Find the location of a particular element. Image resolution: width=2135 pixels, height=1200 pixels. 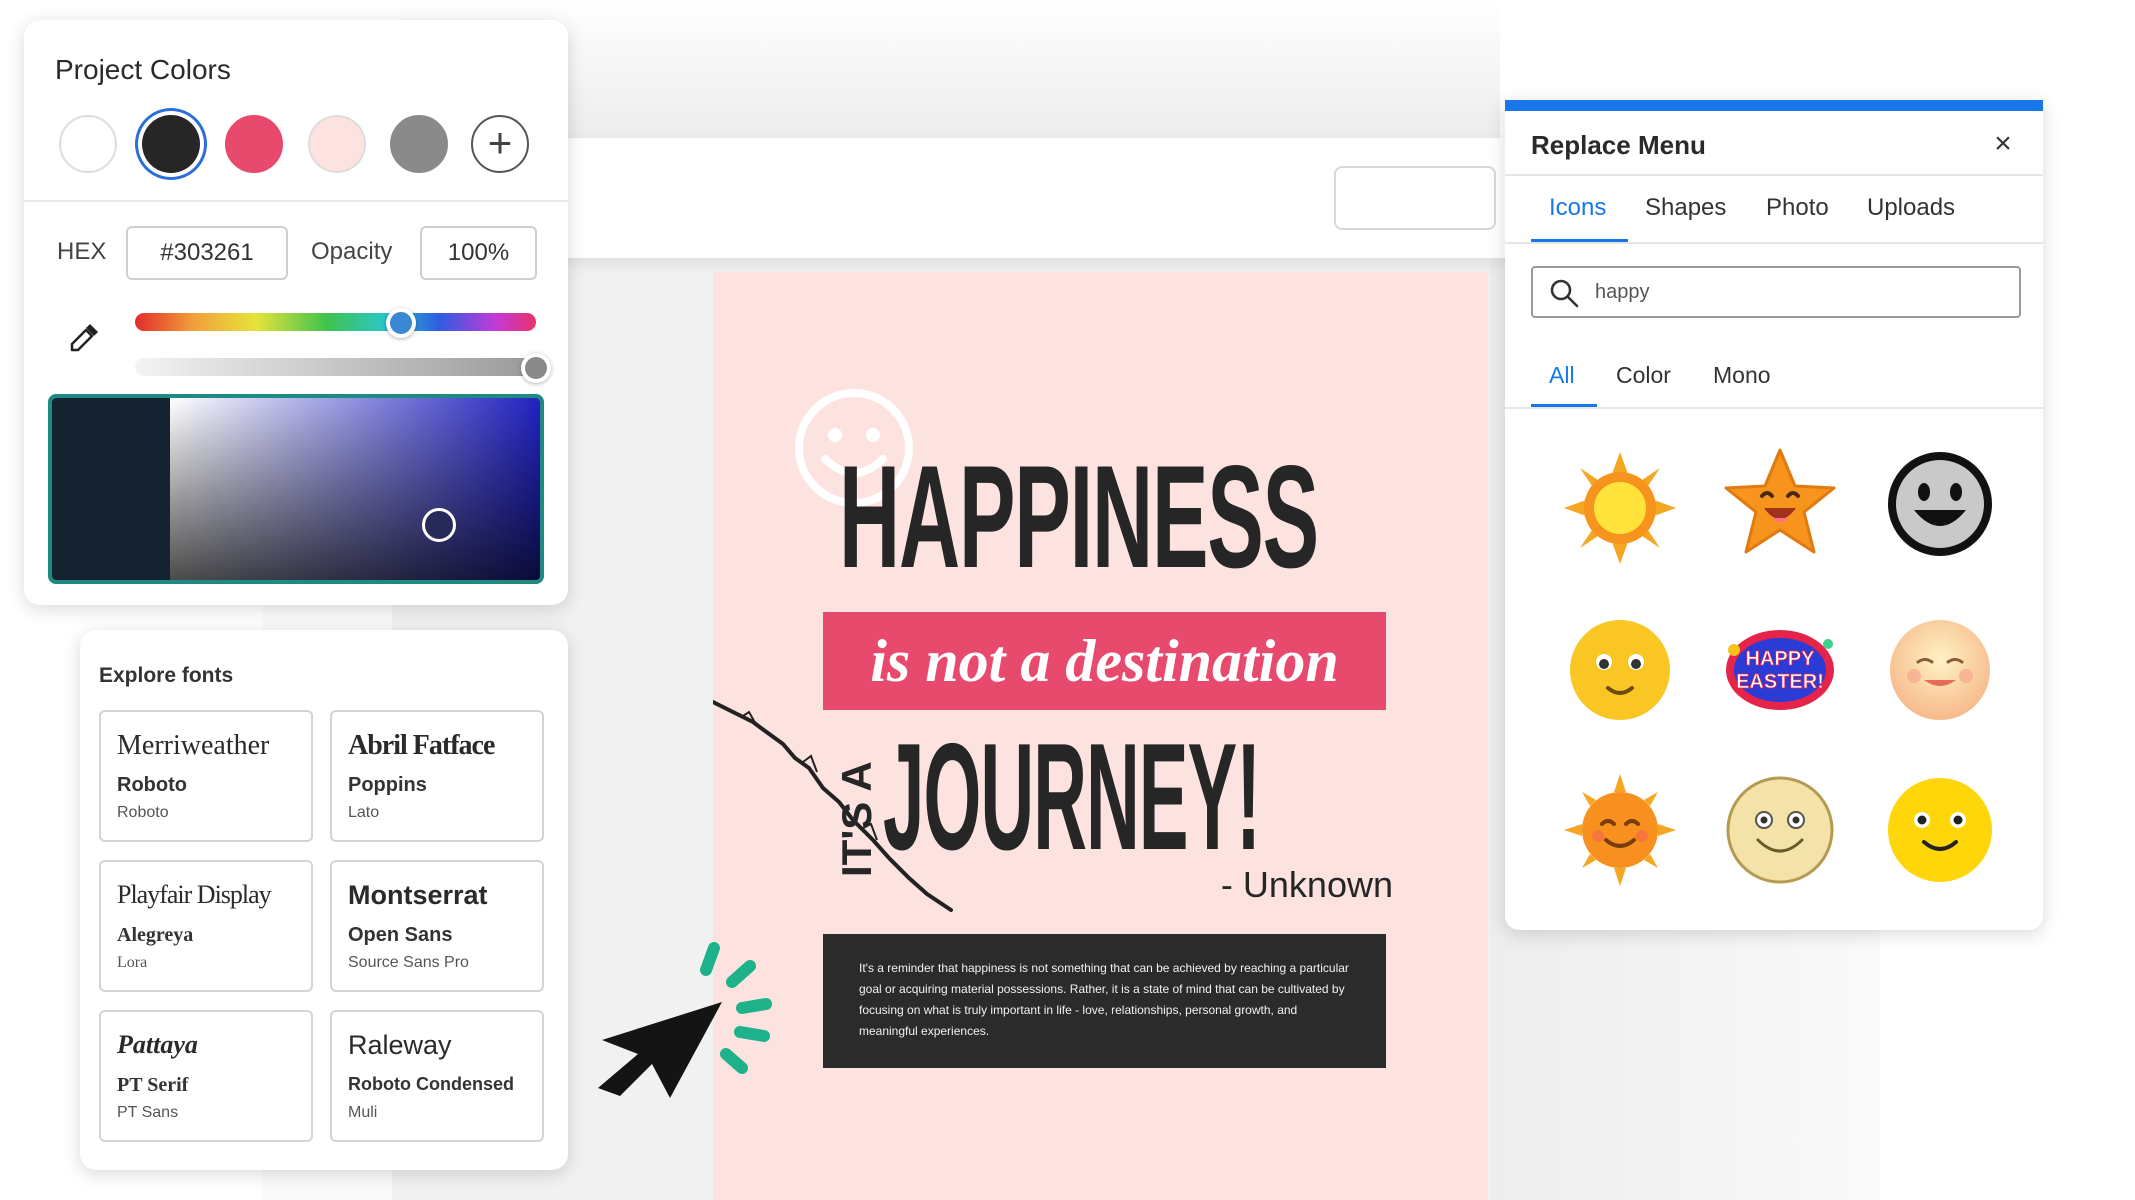

smiling-star-icon is located at coordinates (1780, 504).